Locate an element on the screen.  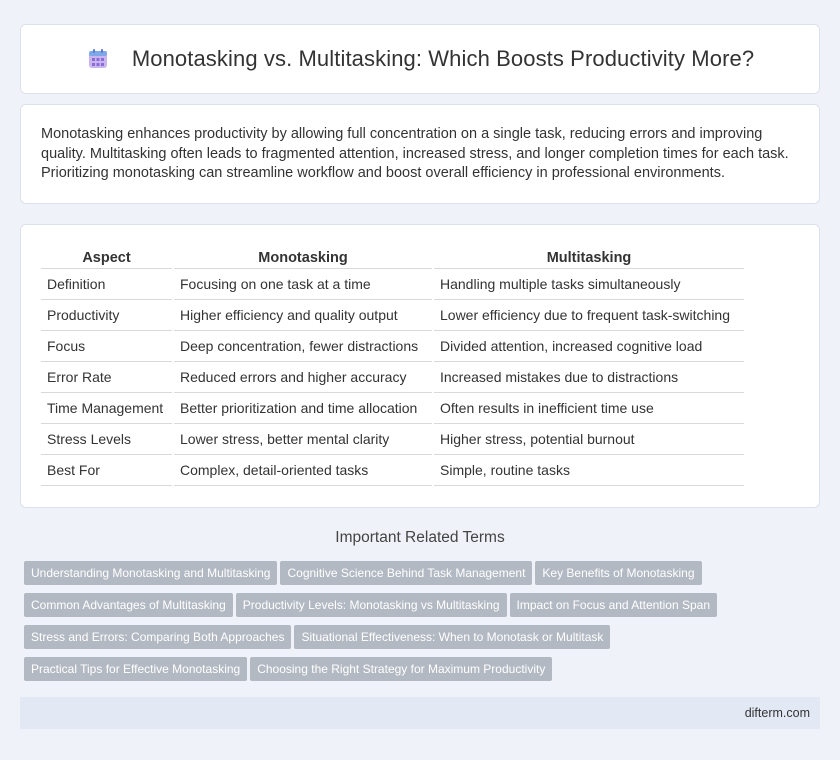
footer-site-link: difterm.com is located at coordinates (777, 713).